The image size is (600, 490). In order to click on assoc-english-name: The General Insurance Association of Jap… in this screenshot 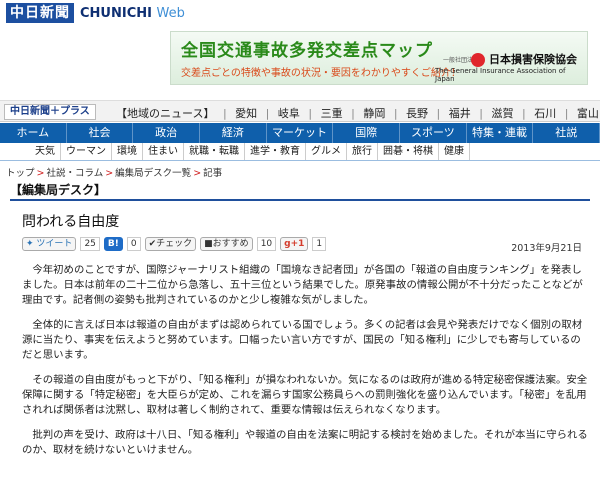, I will do `click(500, 75)`.